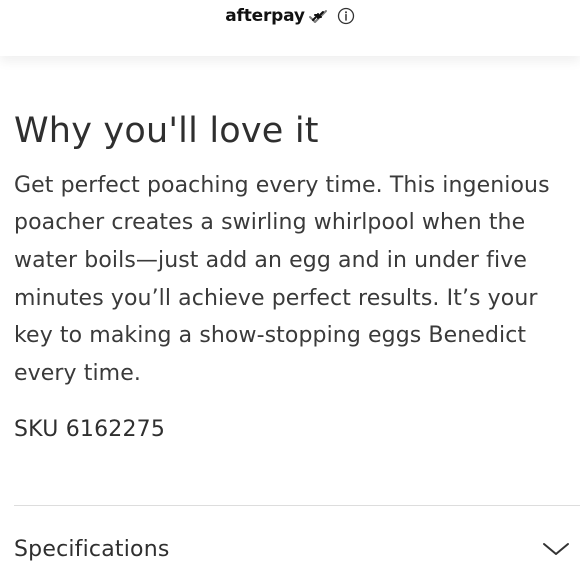 The height and width of the screenshot is (580, 580). I want to click on afterpay-banner: afterpay, so click(290, 16).